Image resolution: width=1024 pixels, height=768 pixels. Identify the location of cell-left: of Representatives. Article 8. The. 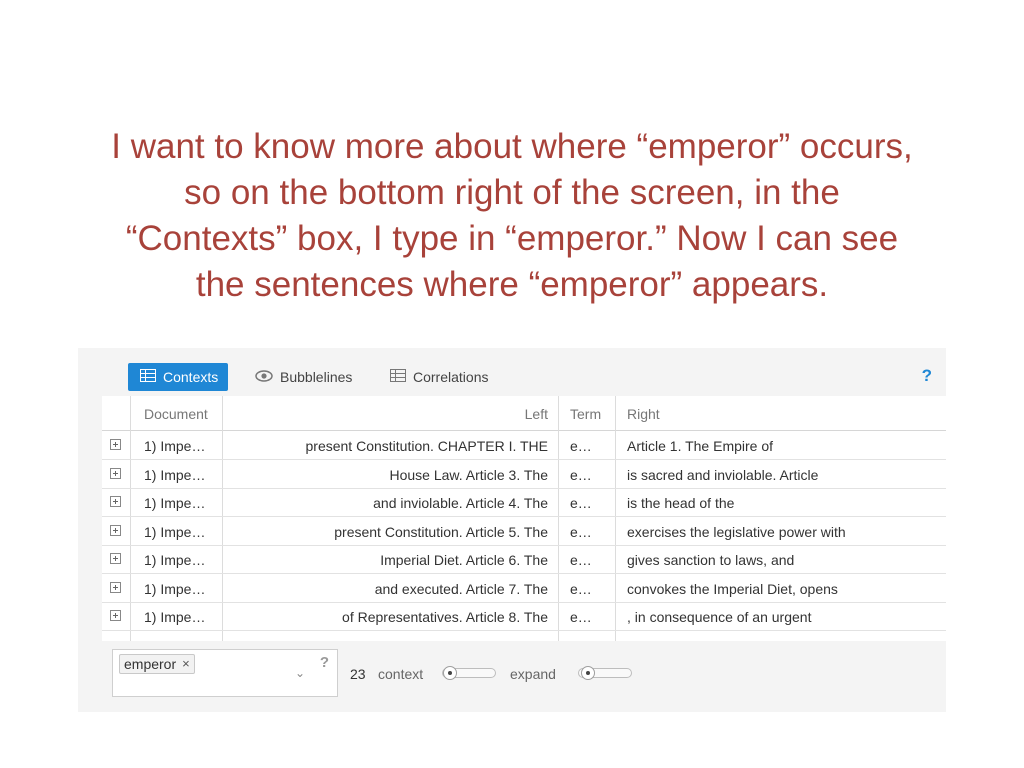
(445, 617).